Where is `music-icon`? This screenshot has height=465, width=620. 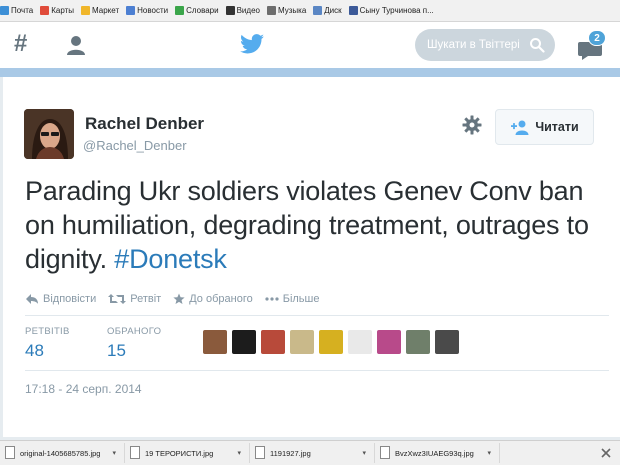 music-icon is located at coordinates (271, 10).